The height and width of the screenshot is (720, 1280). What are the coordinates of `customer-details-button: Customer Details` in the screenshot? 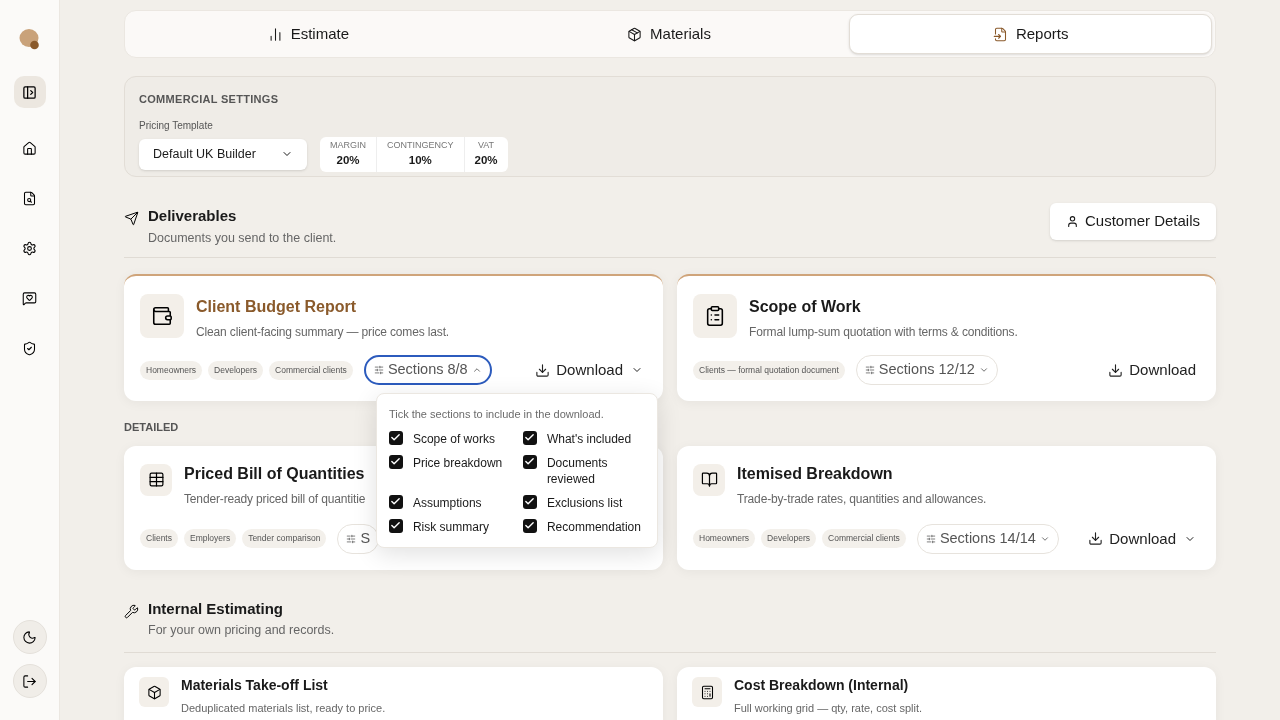 It's located at (1132, 221).